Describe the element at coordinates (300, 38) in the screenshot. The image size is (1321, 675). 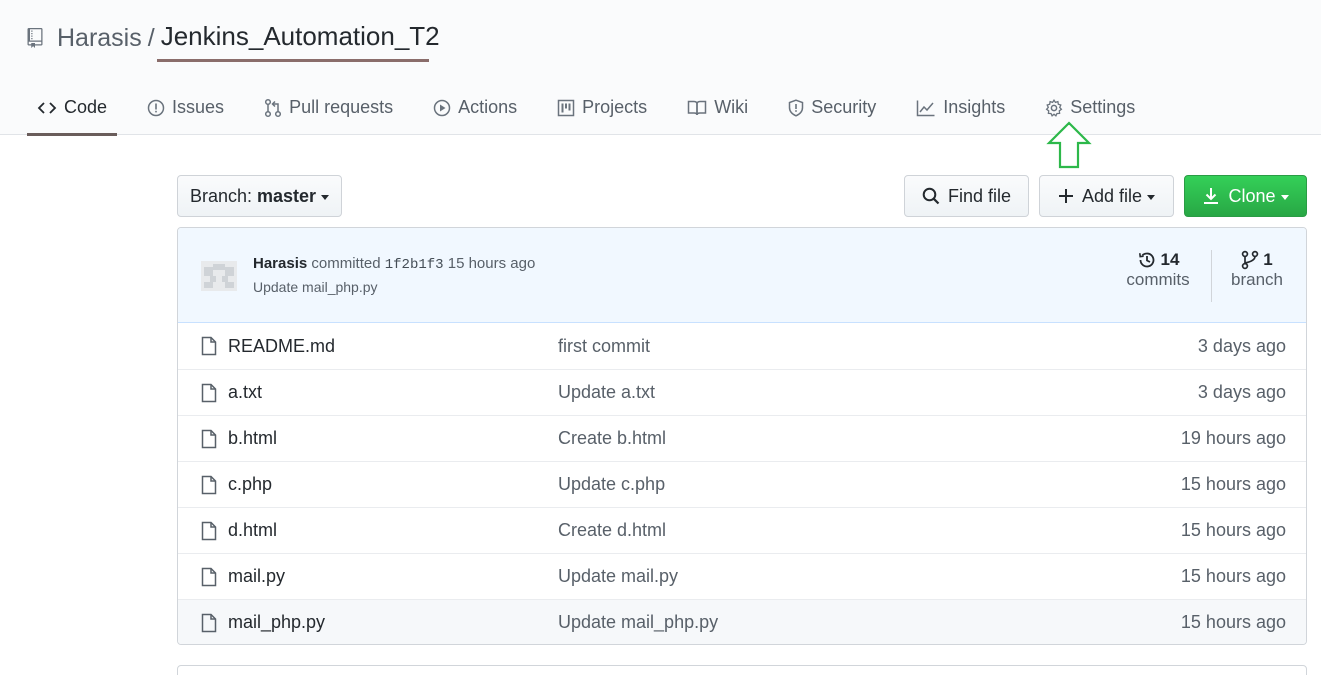
I see `repo-name-link: Jenkins_Automation_T2` at that location.